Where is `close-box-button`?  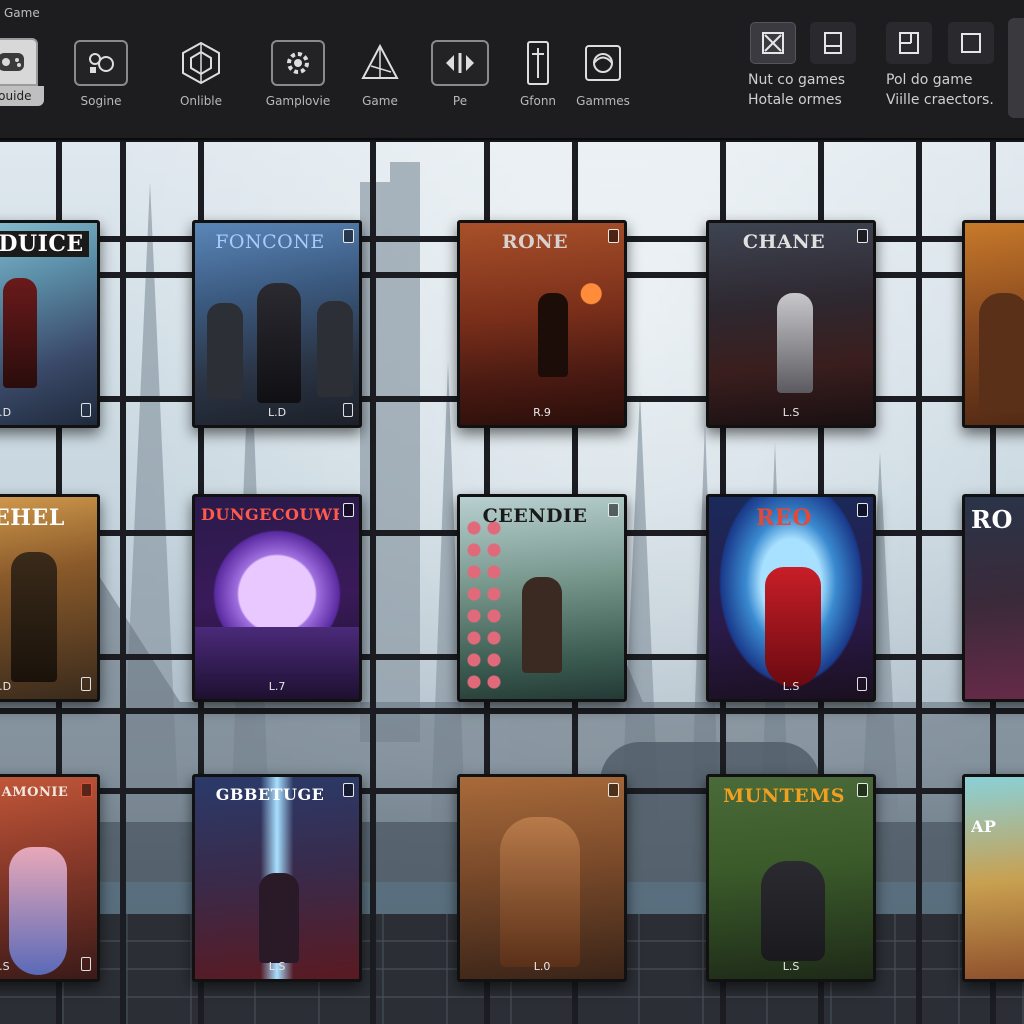 close-box-button is located at coordinates (773, 43).